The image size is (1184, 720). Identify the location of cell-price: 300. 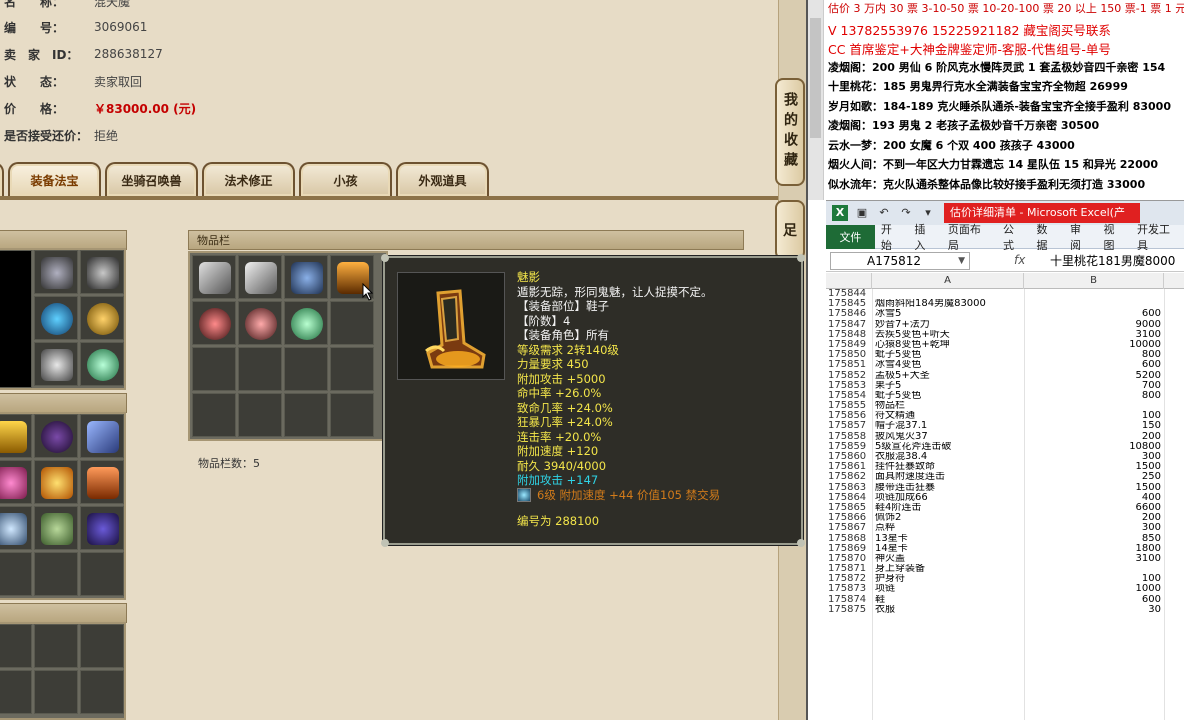
(1093, 528).